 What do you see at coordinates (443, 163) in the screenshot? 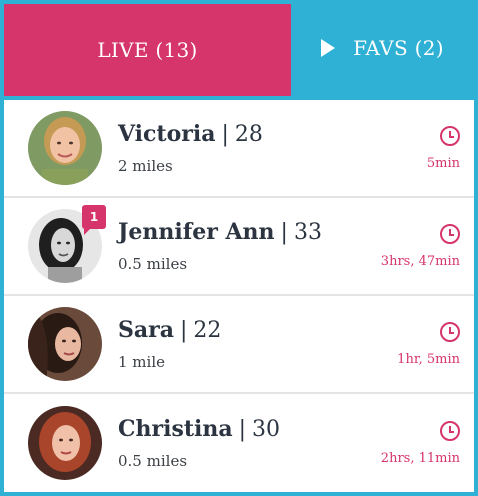
I see `last-active-time: 5min` at bounding box center [443, 163].